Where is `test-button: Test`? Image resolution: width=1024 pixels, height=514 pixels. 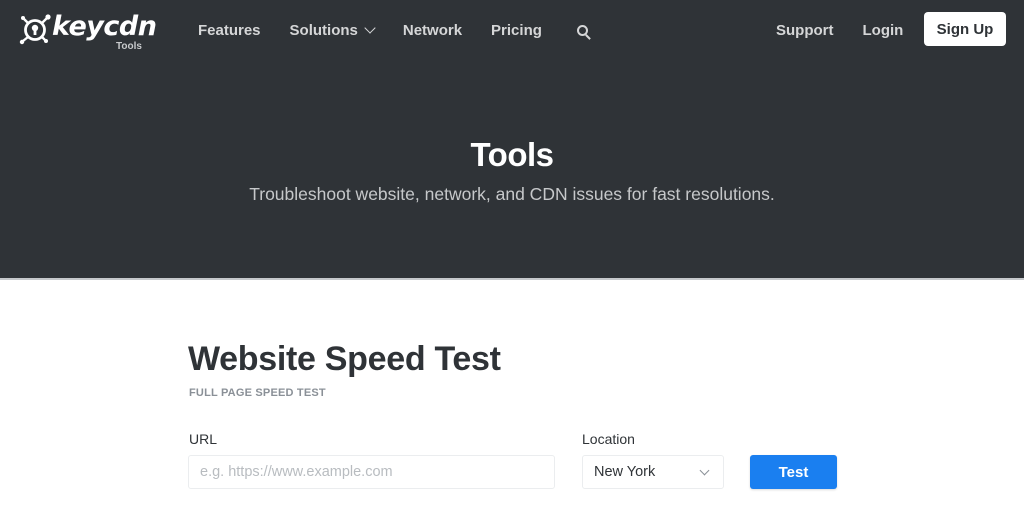
test-button: Test is located at coordinates (793, 472).